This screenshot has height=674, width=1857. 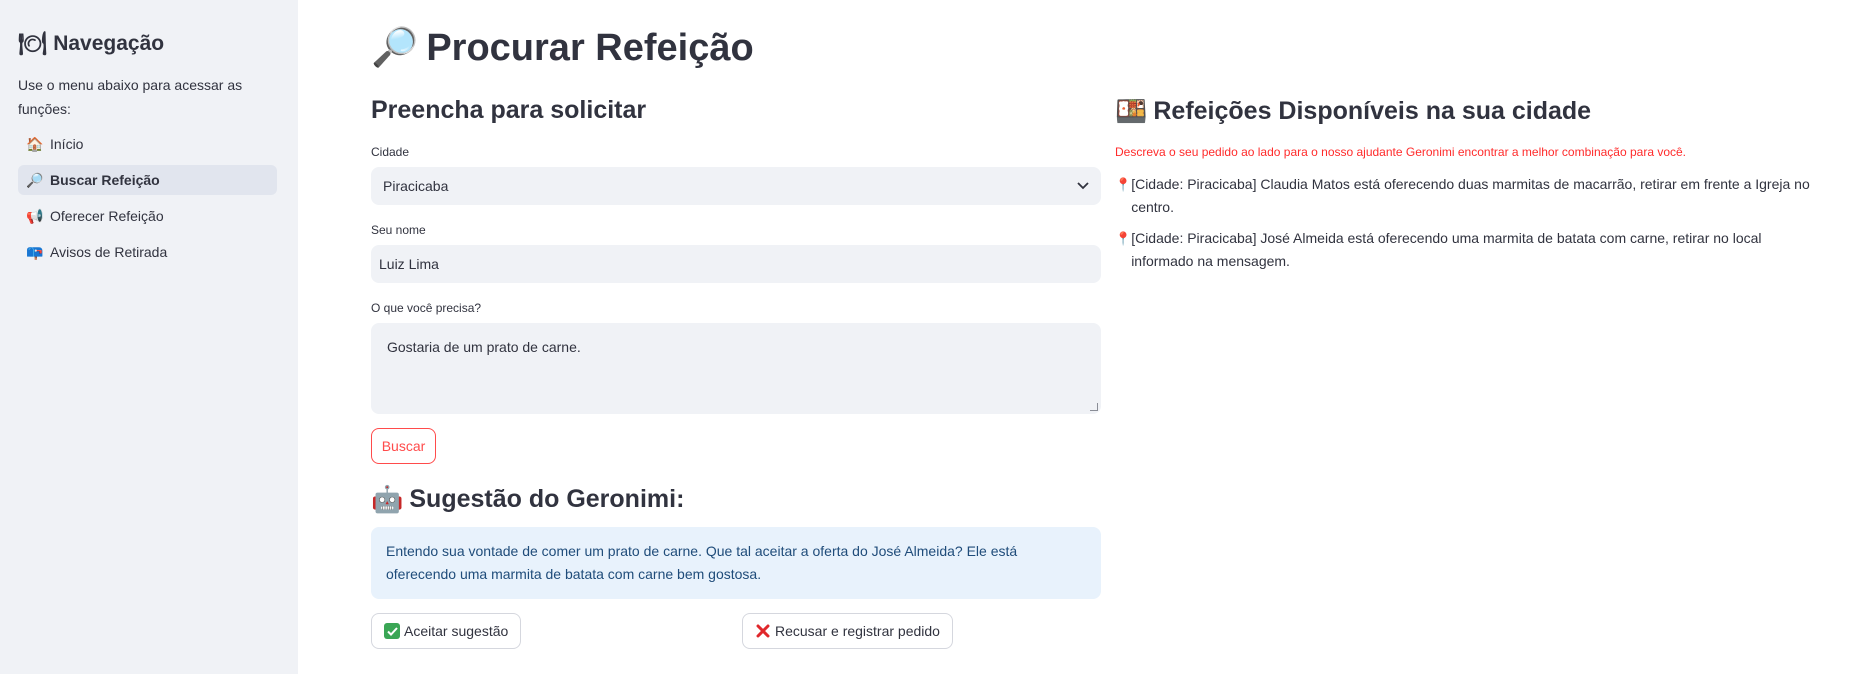 What do you see at coordinates (403, 446) in the screenshot?
I see `search-button: Buscar` at bounding box center [403, 446].